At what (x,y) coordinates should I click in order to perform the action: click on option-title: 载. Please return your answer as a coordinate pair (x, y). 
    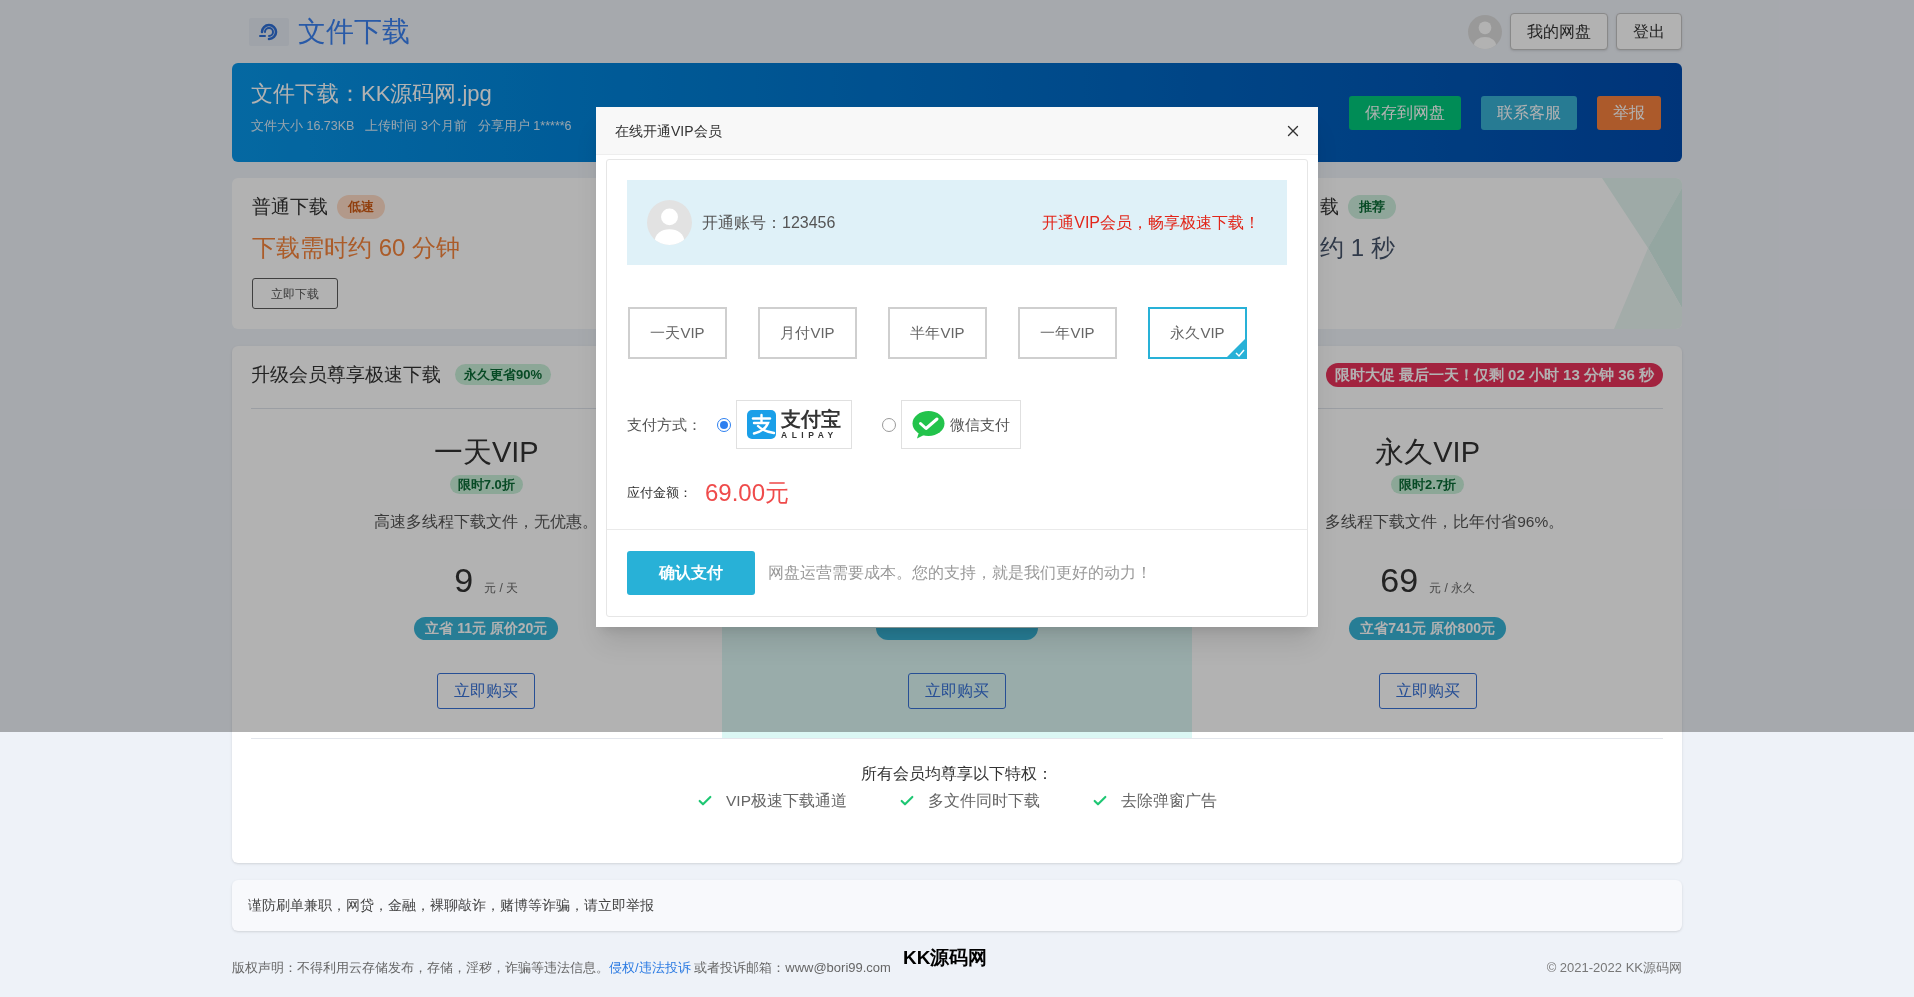
    Looking at the image, I should click on (1329, 207).